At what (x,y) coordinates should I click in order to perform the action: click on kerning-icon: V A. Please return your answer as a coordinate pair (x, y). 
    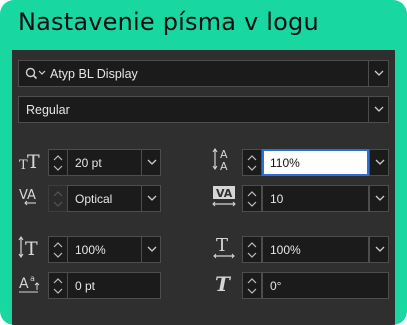
    Looking at the image, I should click on (27, 197).